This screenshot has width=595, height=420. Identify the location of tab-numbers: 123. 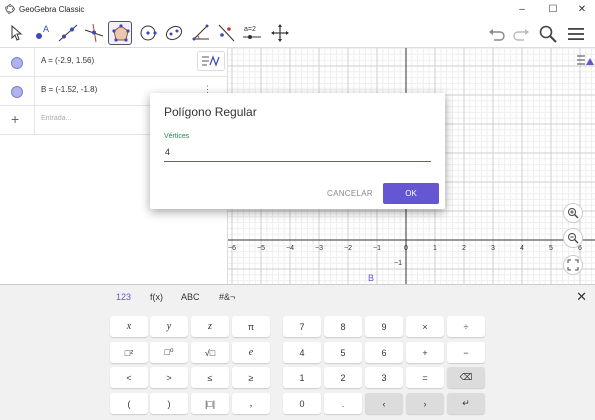
(123, 297).